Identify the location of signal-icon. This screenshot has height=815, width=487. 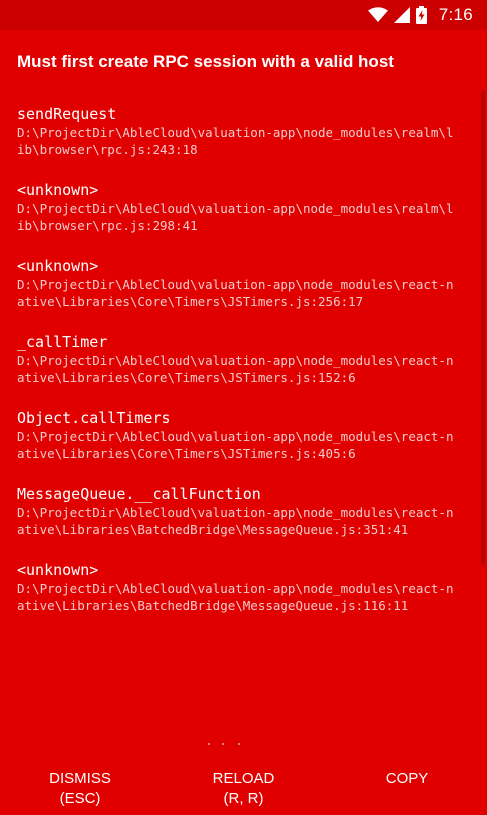
(401, 15).